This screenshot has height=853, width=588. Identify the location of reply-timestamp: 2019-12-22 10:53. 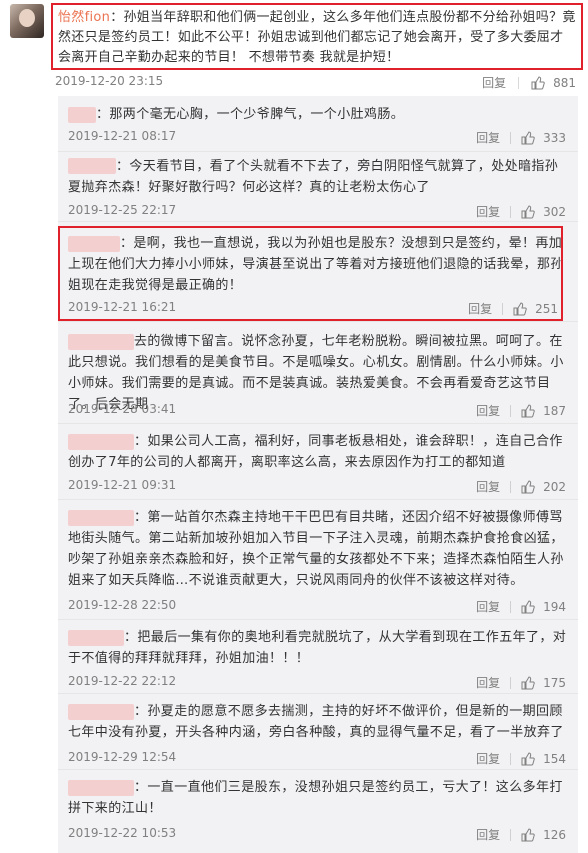
(122, 833).